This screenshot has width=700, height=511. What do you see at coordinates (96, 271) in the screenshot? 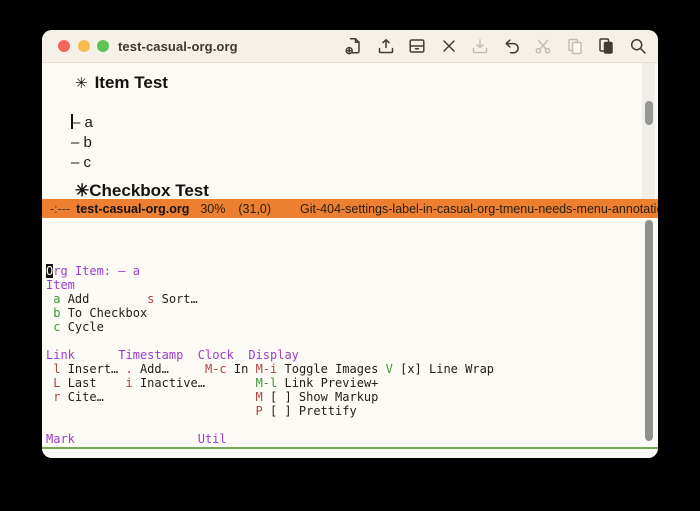
I see `menu-group-header: rg Item: – a` at bounding box center [96, 271].